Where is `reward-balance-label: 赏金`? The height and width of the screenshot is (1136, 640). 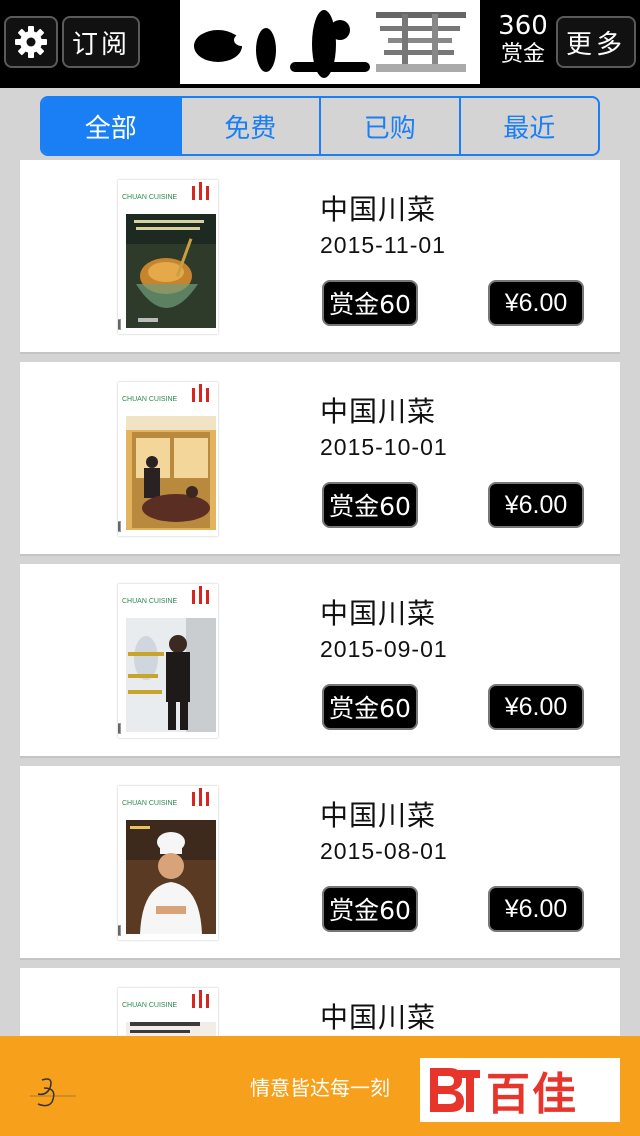 reward-balance-label: 赏金 is located at coordinates (522, 54).